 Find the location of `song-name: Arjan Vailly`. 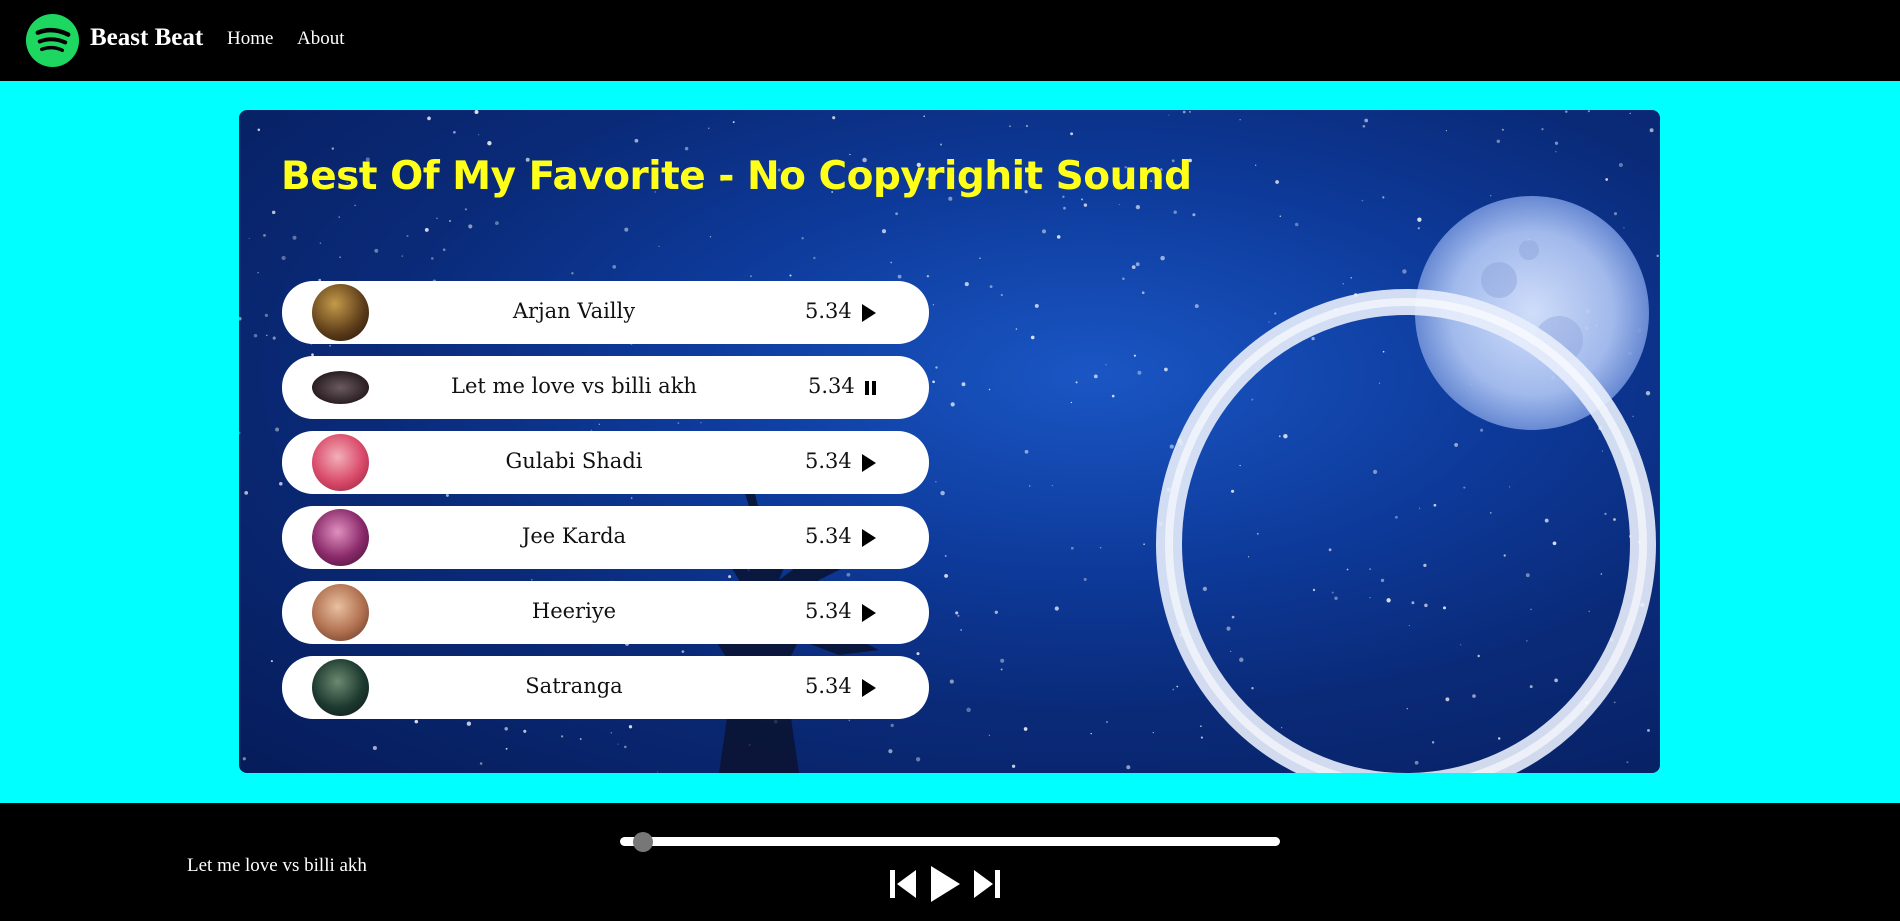

song-name: Arjan Vailly is located at coordinates (574, 311).